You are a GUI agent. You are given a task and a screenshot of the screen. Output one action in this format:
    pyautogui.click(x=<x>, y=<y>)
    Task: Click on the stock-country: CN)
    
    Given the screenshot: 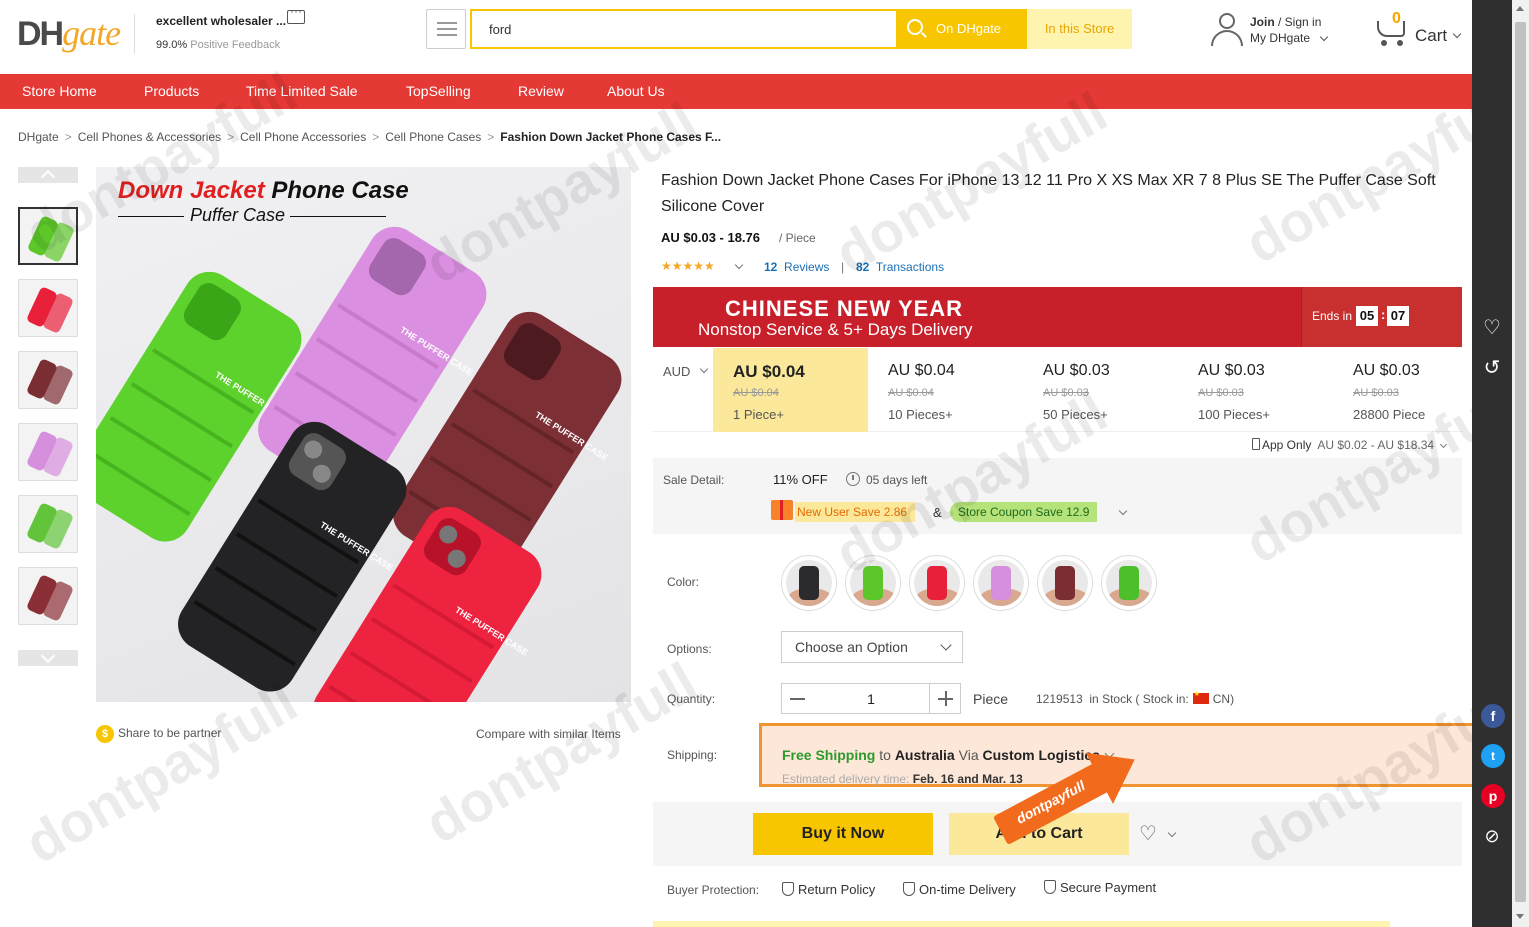 What is the action you would take?
    pyautogui.click(x=1223, y=699)
    